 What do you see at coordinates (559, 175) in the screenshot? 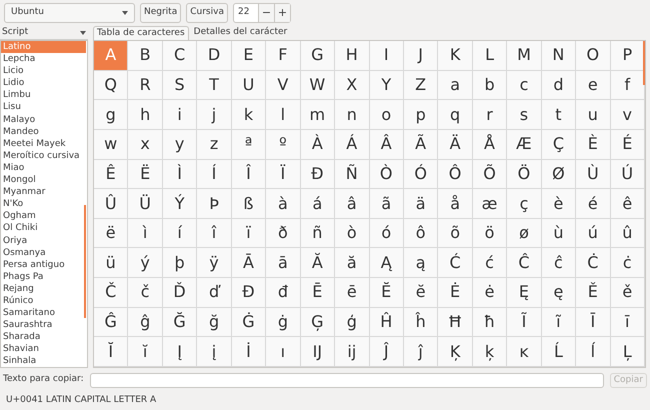
I see `character-cell: Ø` at bounding box center [559, 175].